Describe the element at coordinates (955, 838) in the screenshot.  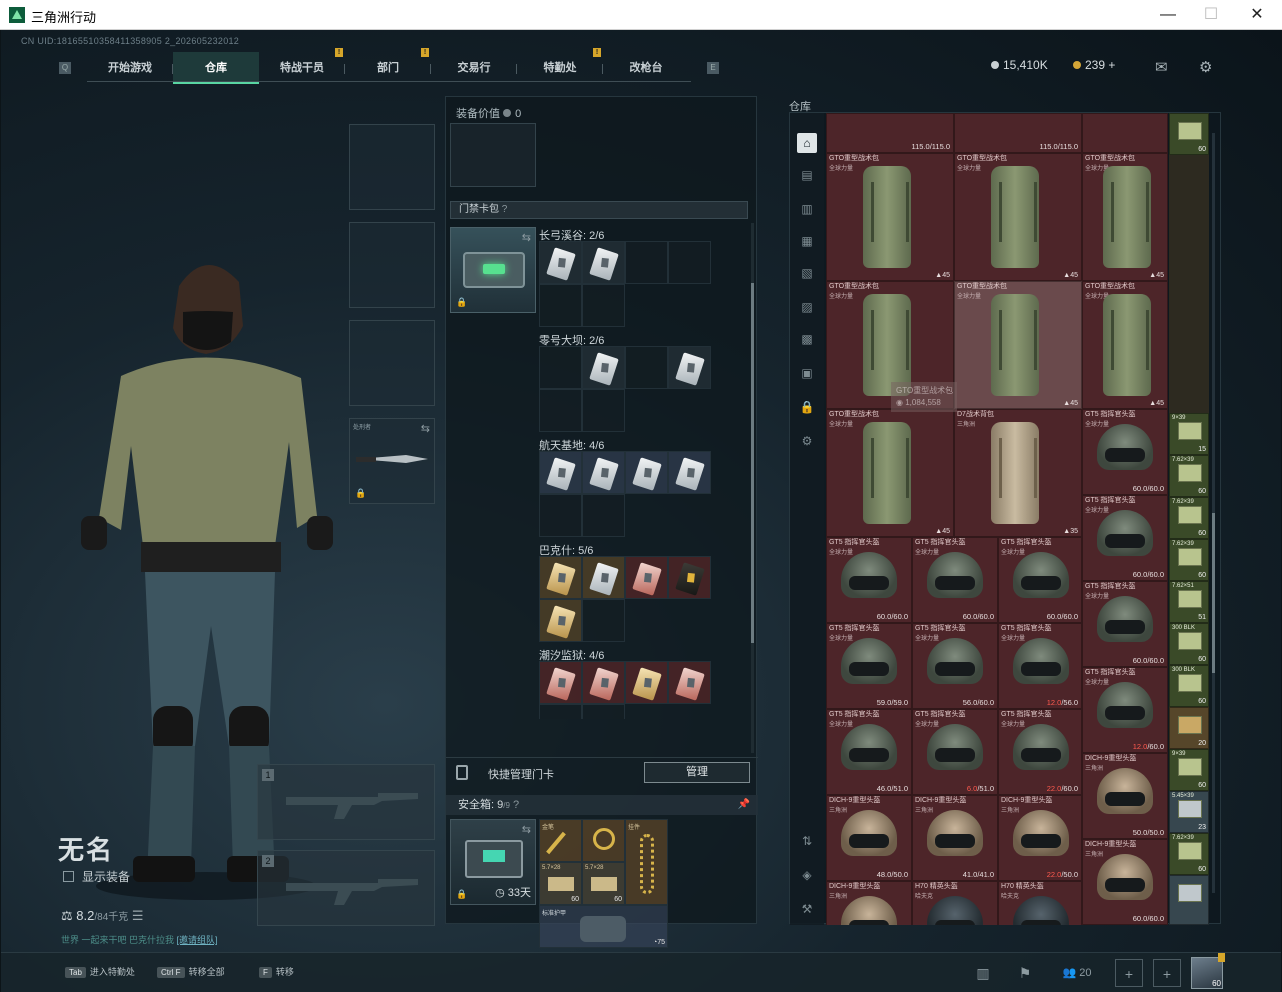
I see `helmet-item: DICH-9重型头盔 三角洲 41.0/41.0` at that location.